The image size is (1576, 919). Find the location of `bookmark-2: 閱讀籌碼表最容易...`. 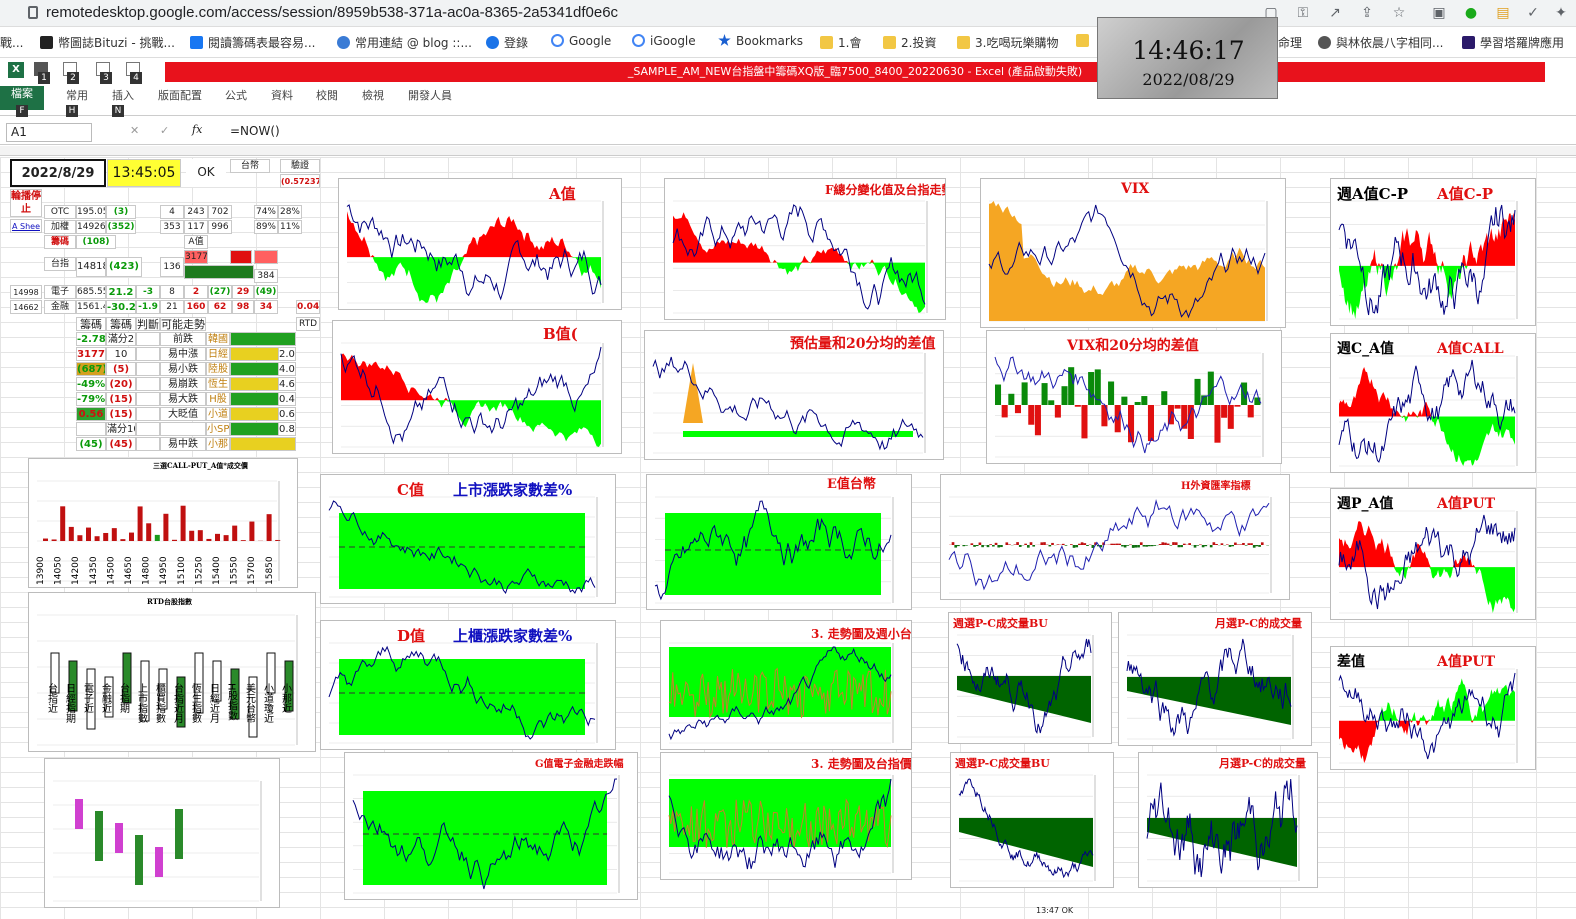

bookmark-2: 閱讀籌碼表最容易... is located at coordinates (252, 42).